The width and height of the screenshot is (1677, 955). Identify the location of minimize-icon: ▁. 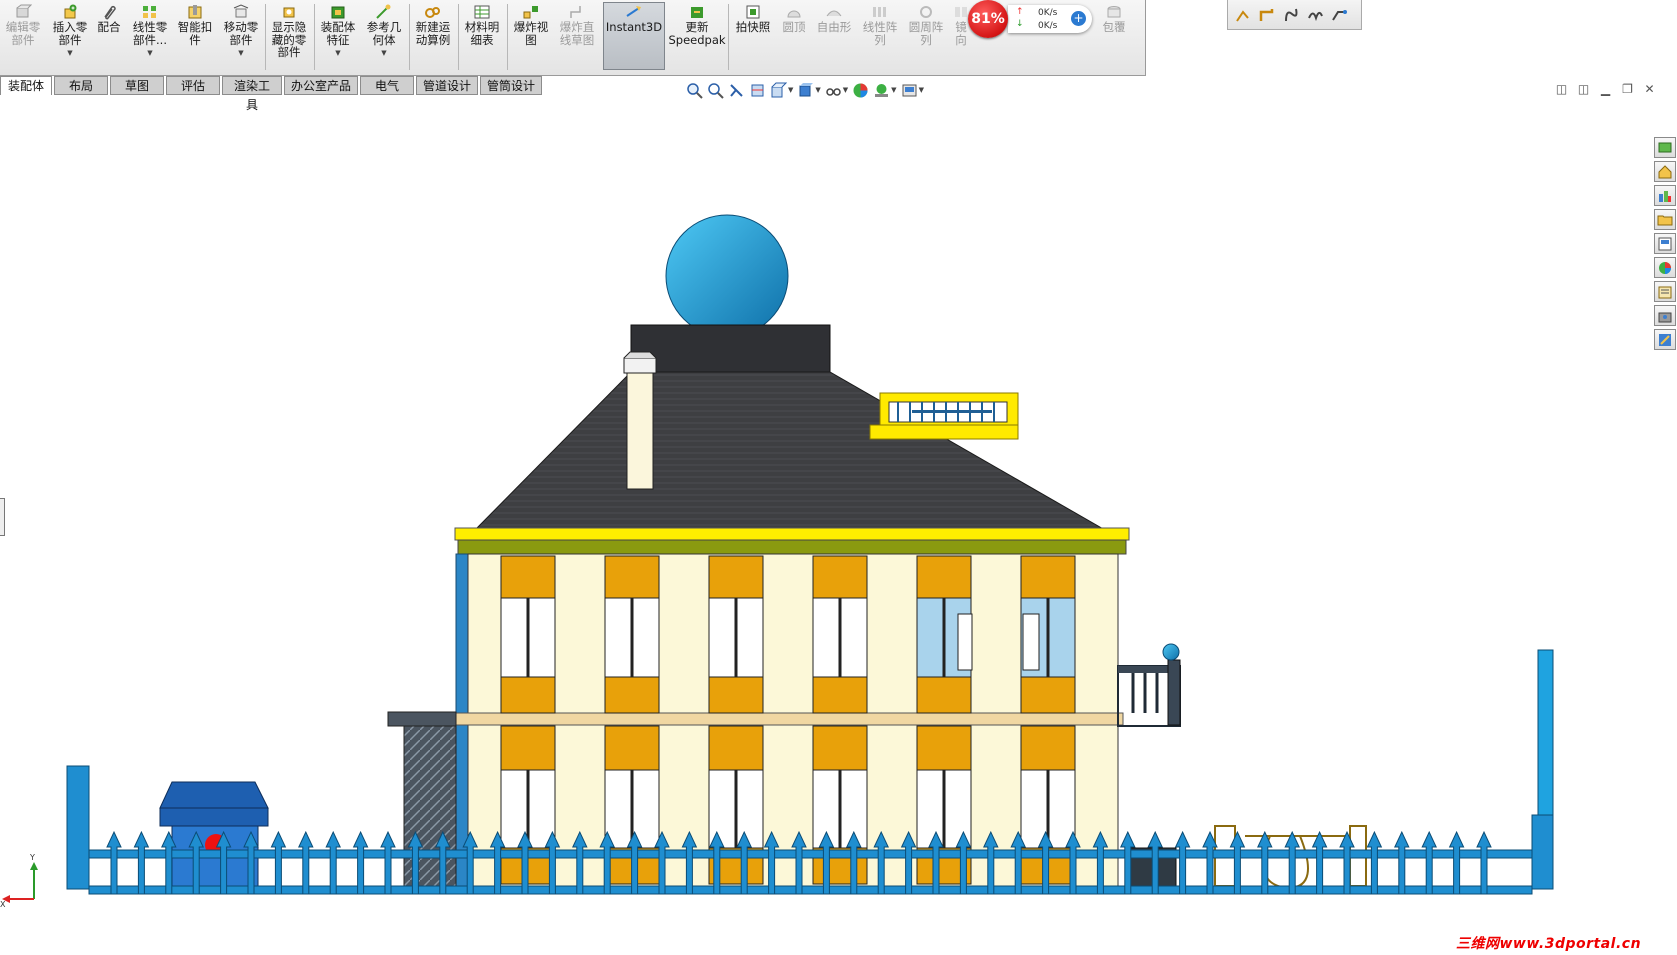
(1605, 89).